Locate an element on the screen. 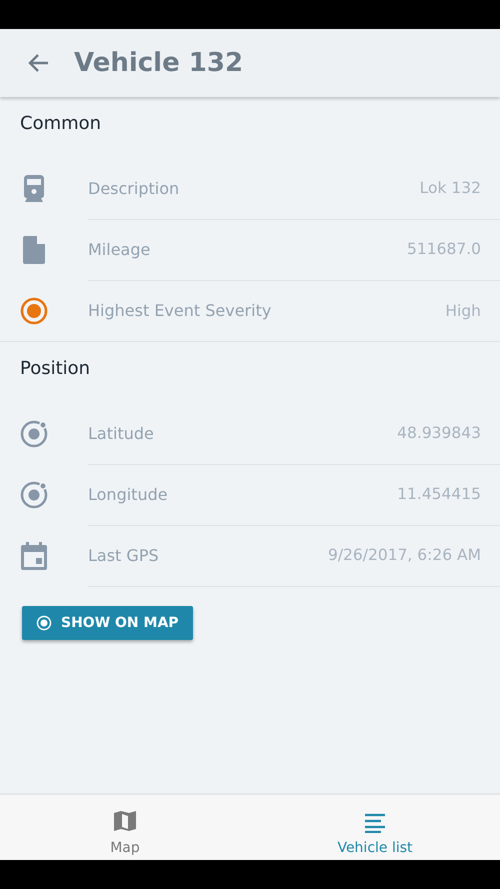 This screenshot has width=500, height=889. field-value: Lok 132 is located at coordinates (450, 188).